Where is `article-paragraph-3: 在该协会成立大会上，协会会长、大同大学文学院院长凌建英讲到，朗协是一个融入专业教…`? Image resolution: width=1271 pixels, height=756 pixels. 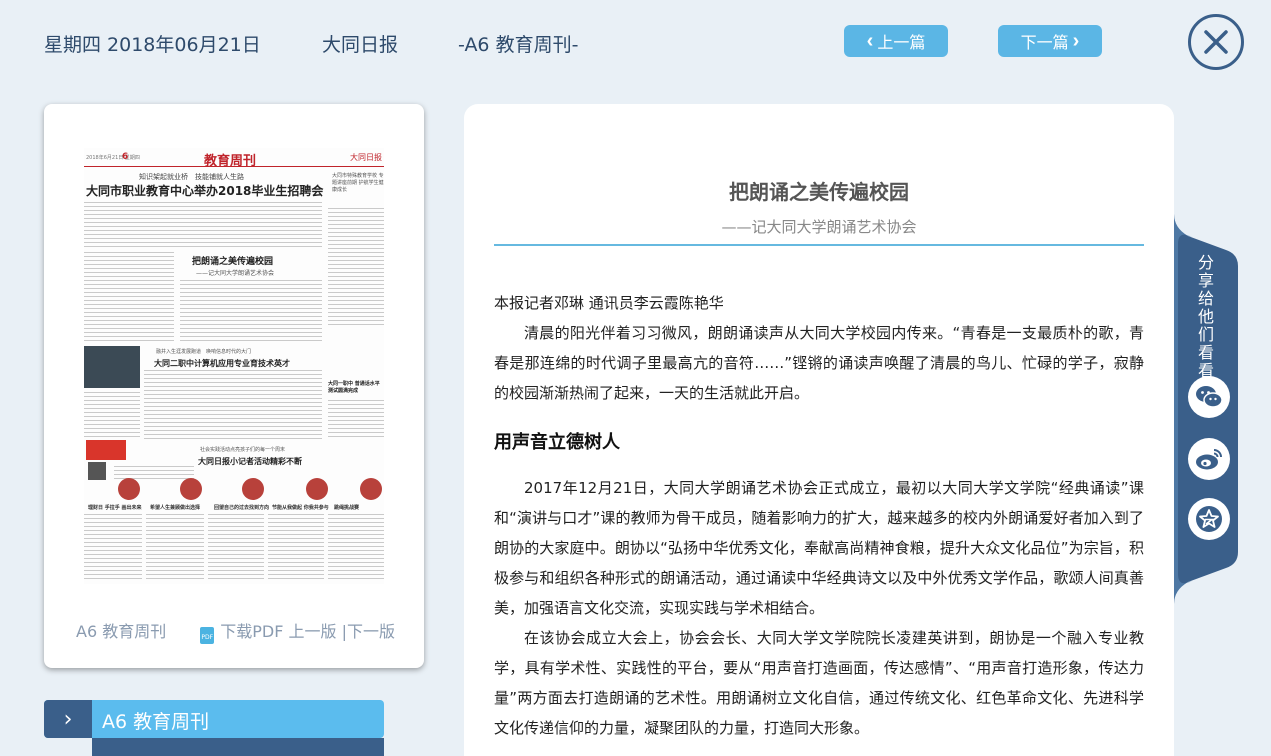
article-paragraph-3: 在该协会成立大会上，协会会长、大同大学文学院院长凌建英讲到，朗协是一个融入专业教… is located at coordinates (819, 683).